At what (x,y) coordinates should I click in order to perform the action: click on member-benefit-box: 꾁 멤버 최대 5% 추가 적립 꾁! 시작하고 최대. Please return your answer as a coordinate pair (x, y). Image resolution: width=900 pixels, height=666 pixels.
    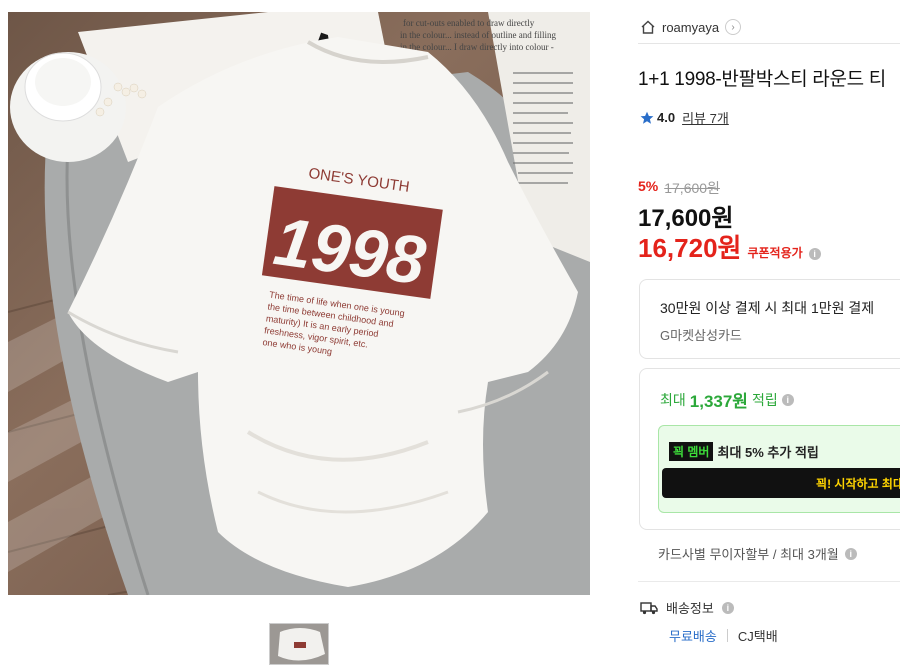
    Looking at the image, I should click on (779, 469).